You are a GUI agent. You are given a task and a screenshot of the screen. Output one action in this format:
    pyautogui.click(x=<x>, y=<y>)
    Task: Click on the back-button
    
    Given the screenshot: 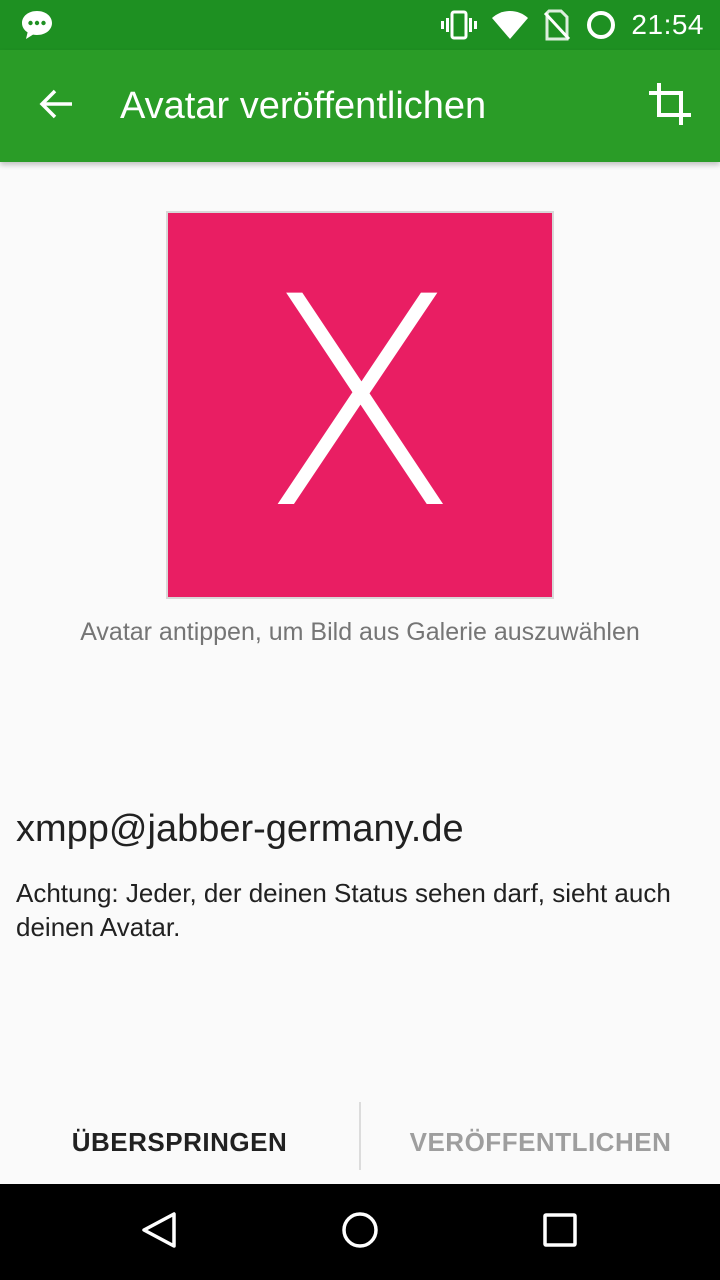 What is the action you would take?
    pyautogui.click(x=56, y=106)
    